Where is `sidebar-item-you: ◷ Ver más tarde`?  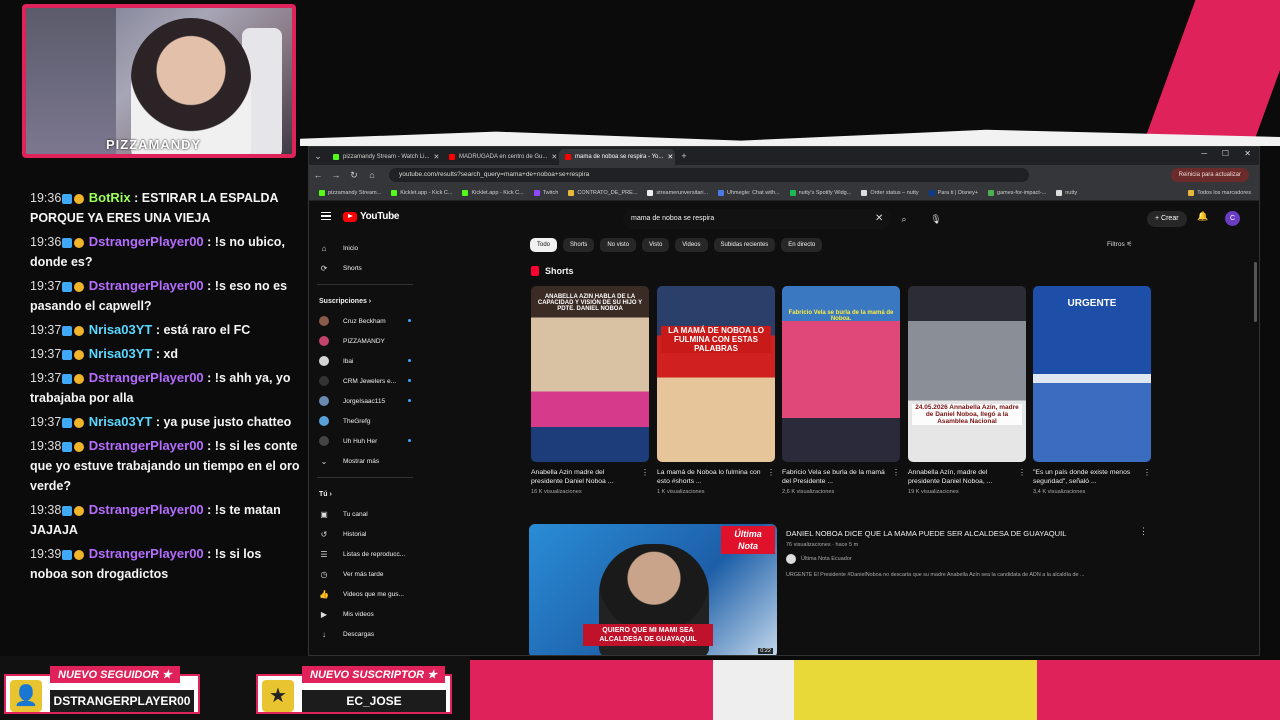
sidebar-item-you: ◷ Ver más tarde is located at coordinates (365, 574).